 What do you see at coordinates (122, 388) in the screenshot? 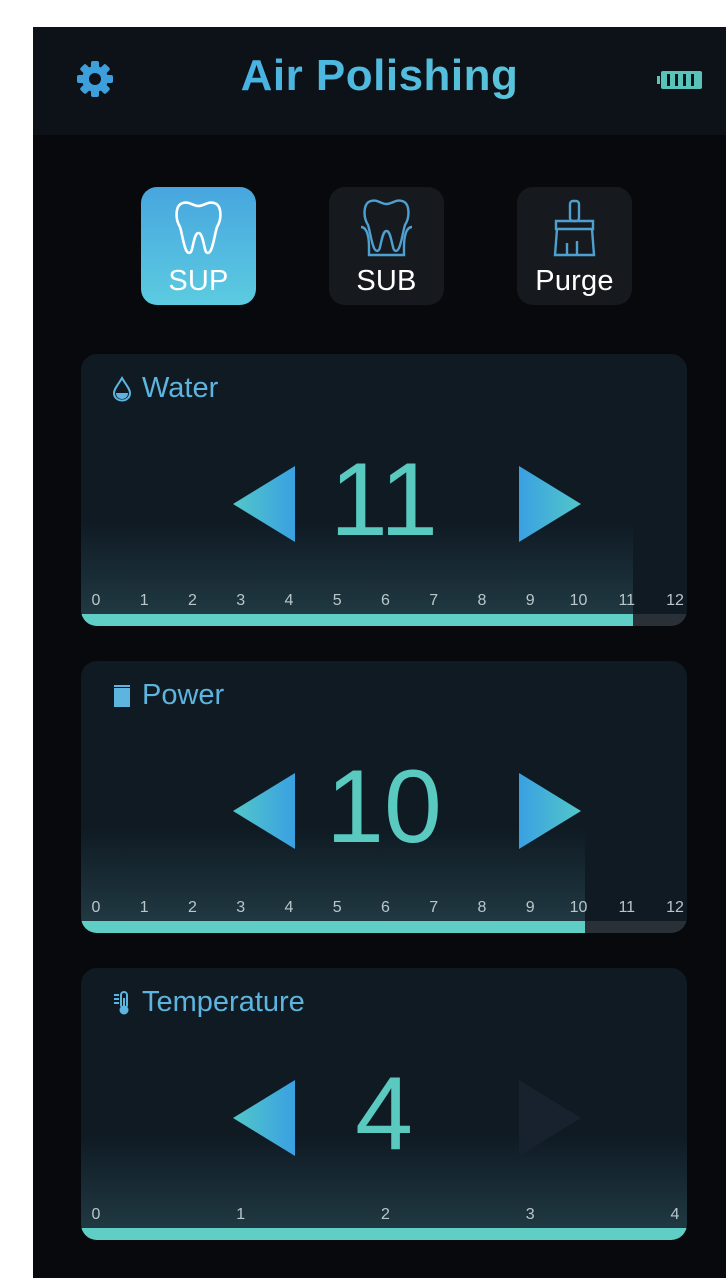
I see `water-drop-icon` at bounding box center [122, 388].